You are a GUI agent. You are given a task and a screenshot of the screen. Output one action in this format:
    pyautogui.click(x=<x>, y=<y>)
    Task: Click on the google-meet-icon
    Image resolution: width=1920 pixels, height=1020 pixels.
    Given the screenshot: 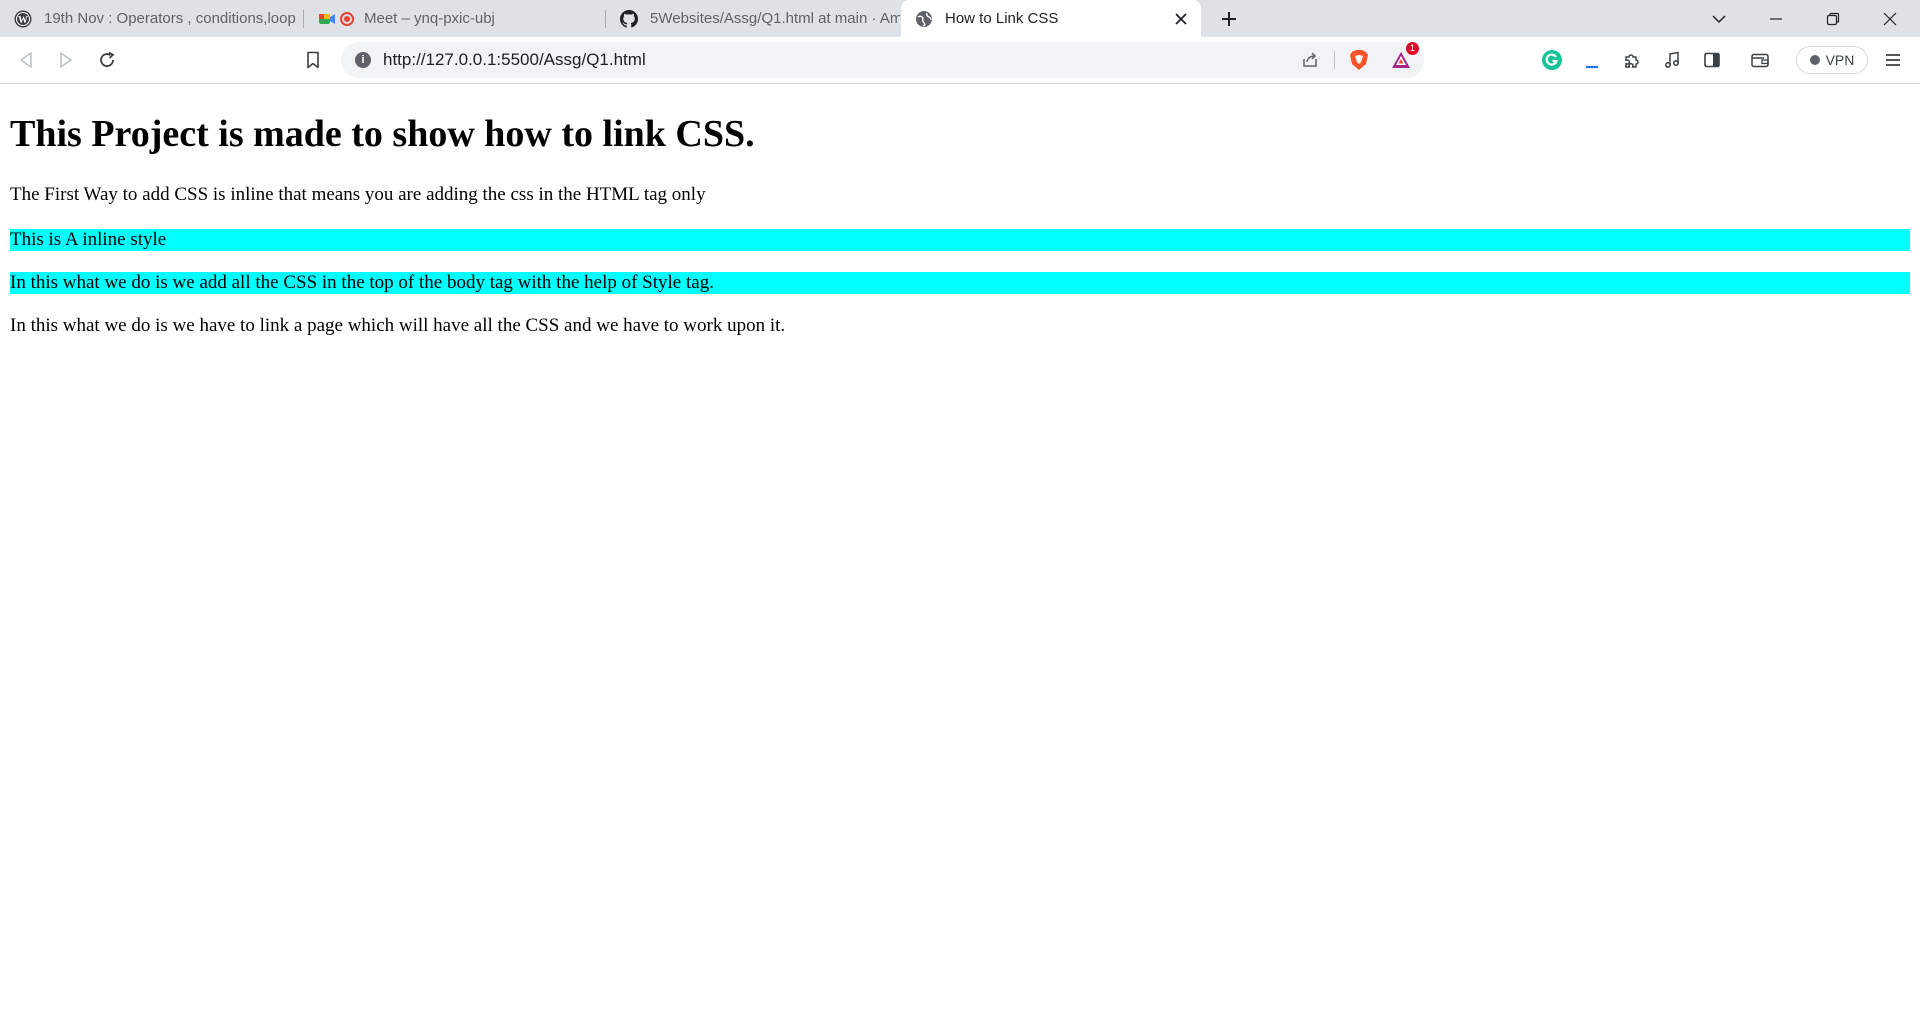 What is the action you would take?
    pyautogui.click(x=327, y=19)
    